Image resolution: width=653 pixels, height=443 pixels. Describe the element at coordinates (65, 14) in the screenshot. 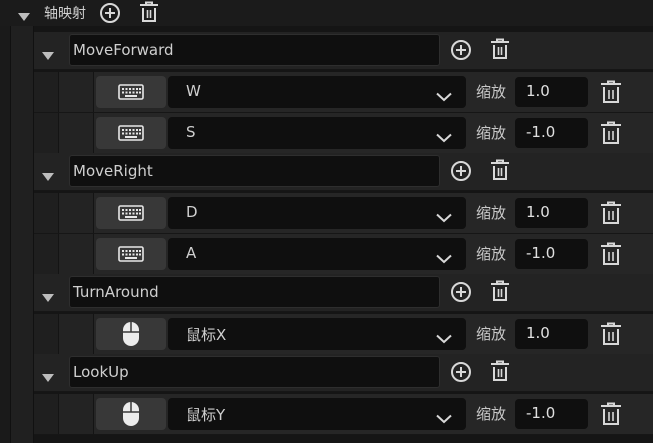

I see `section-title: 轴映射` at that location.